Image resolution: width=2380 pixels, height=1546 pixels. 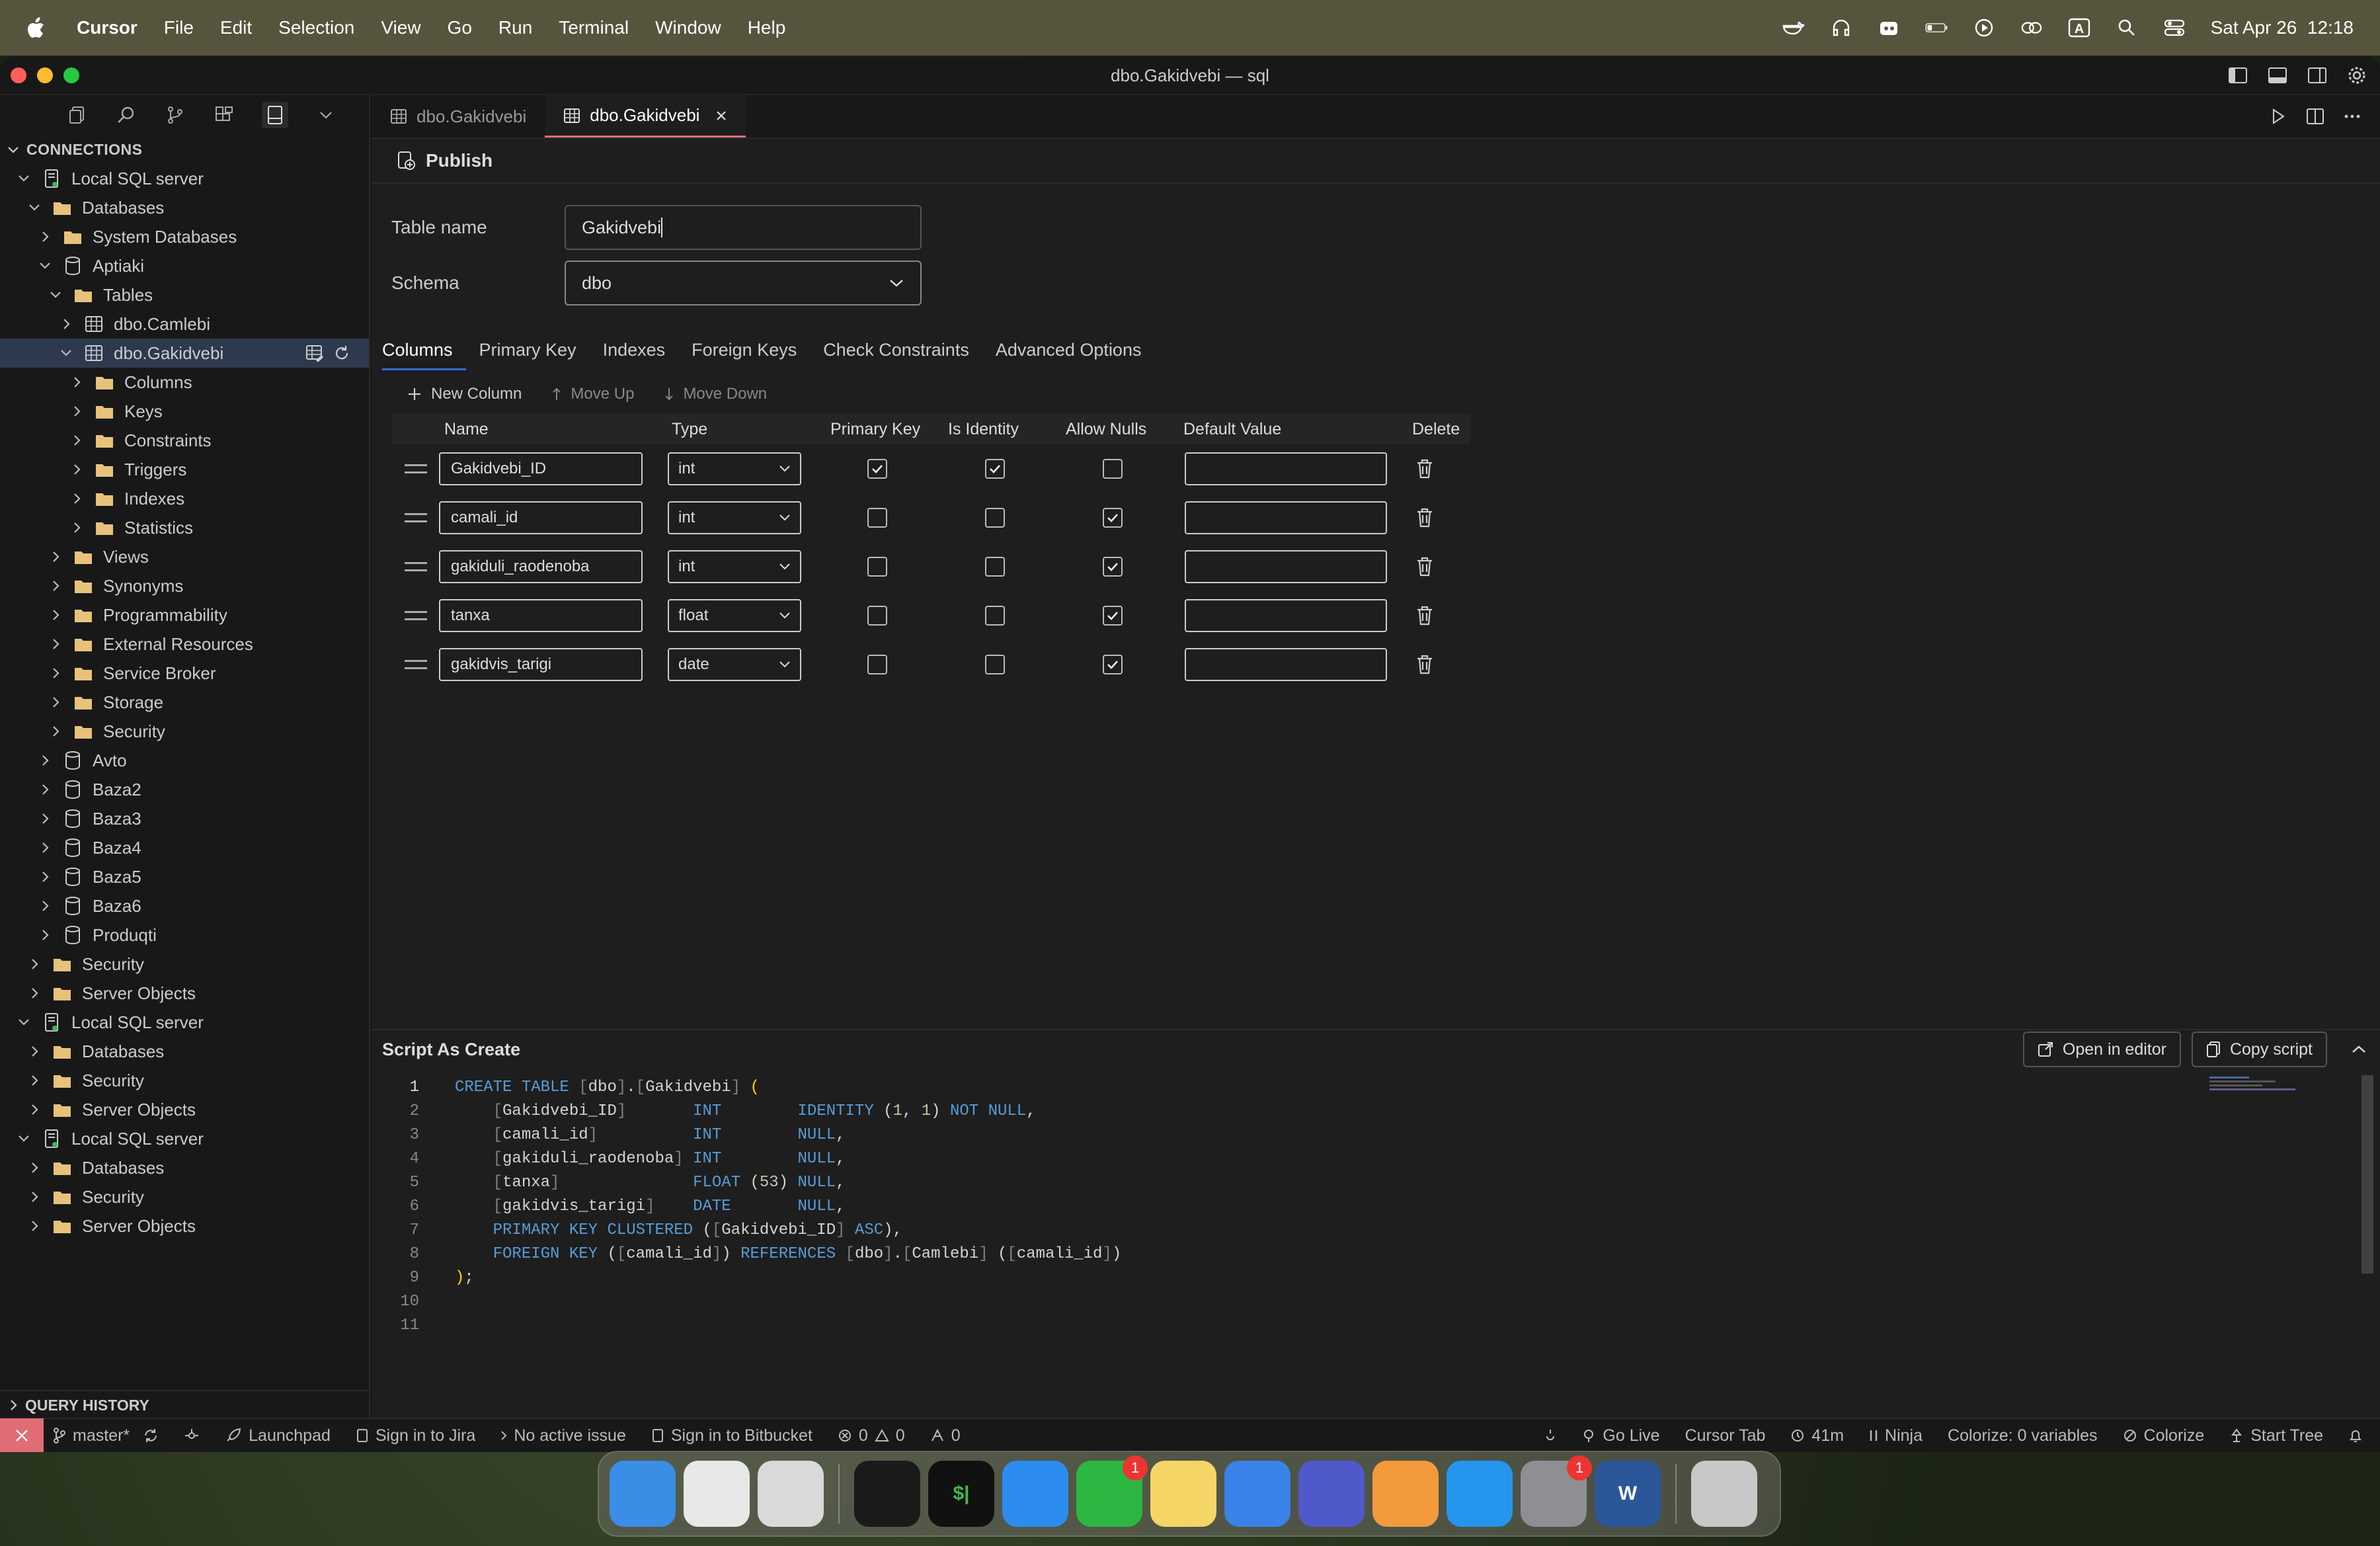 What do you see at coordinates (184, 294) in the screenshot?
I see `tree-item-tables: Tables` at bounding box center [184, 294].